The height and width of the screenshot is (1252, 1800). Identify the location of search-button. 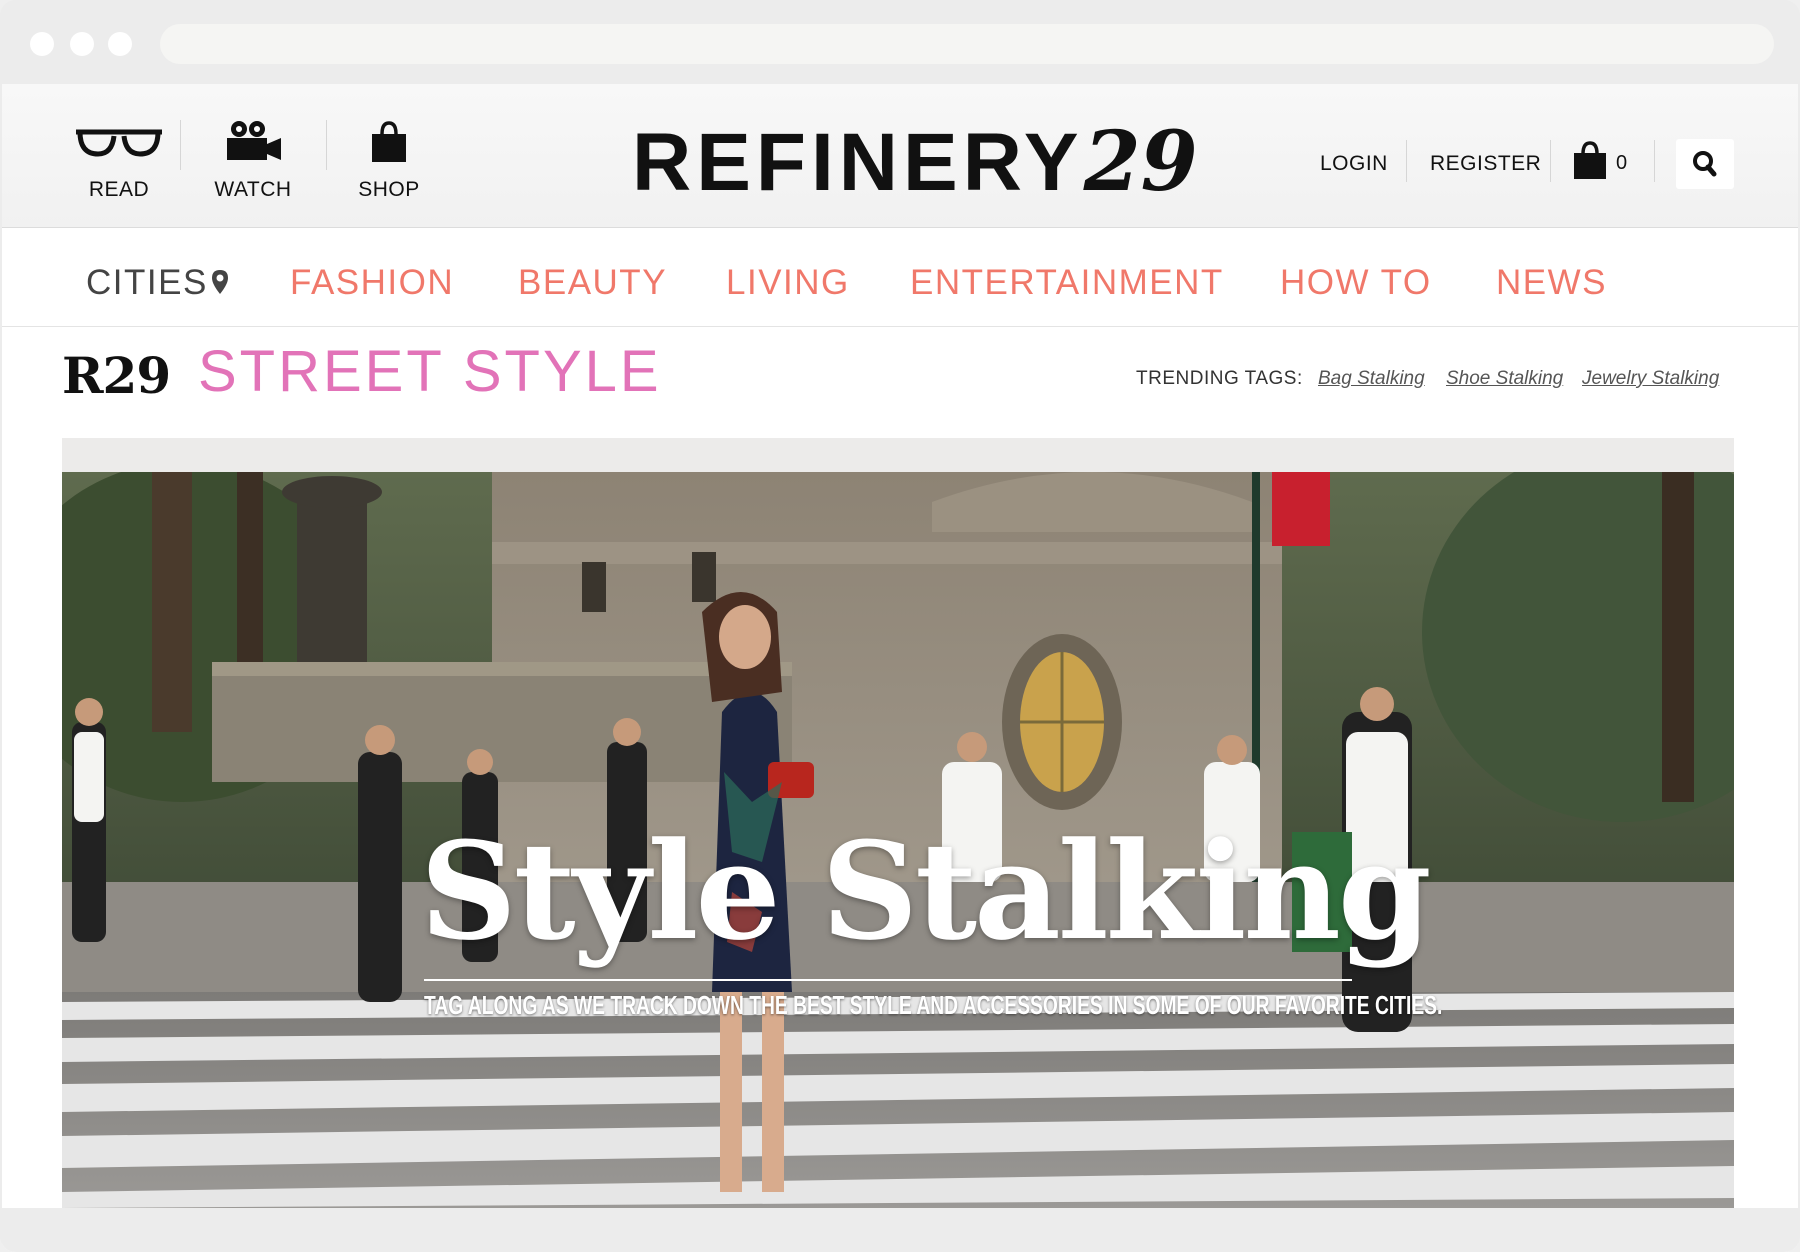
(1705, 164).